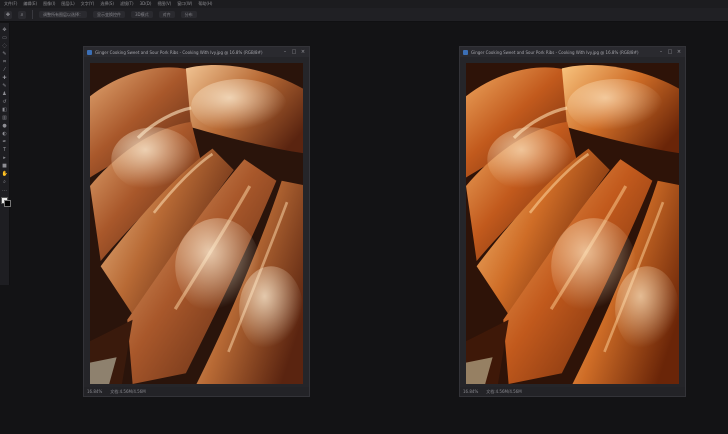  I want to click on auto-select-icon: ⌕, so click(22, 14).